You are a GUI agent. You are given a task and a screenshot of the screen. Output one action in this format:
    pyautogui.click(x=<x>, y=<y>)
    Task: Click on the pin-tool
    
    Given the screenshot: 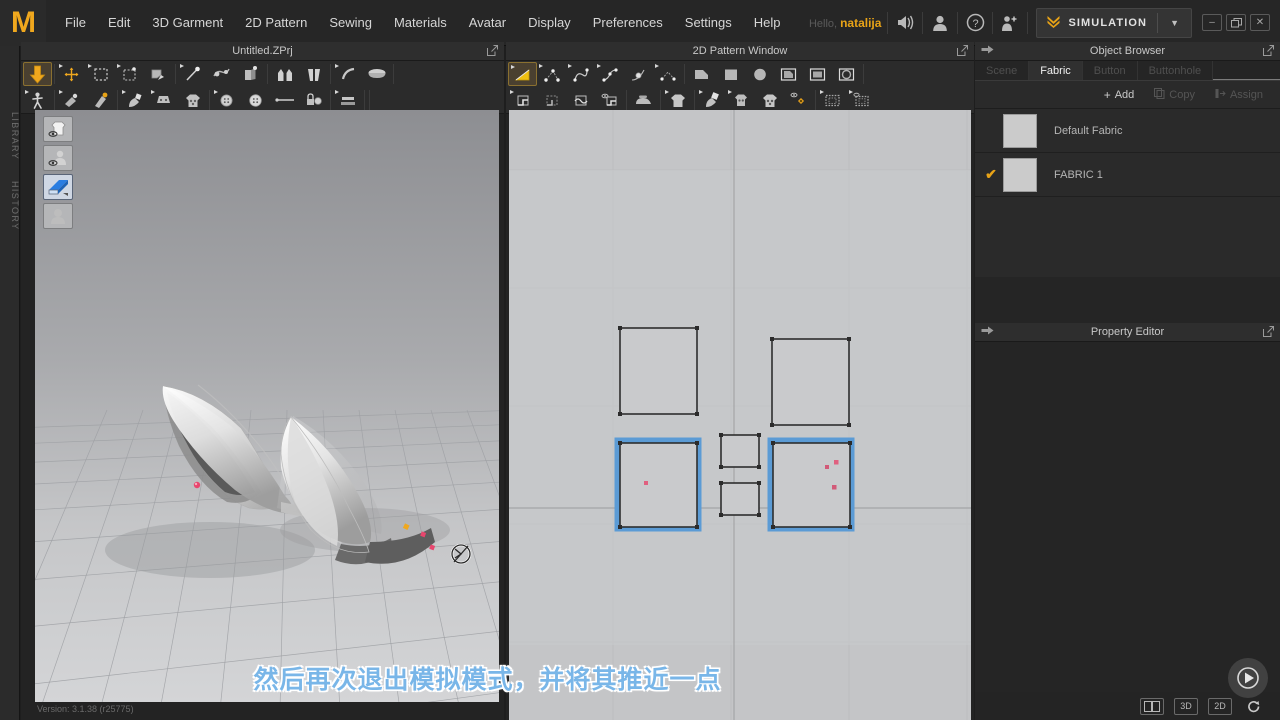 What is the action you would take?
    pyautogui.click(x=192, y=74)
    